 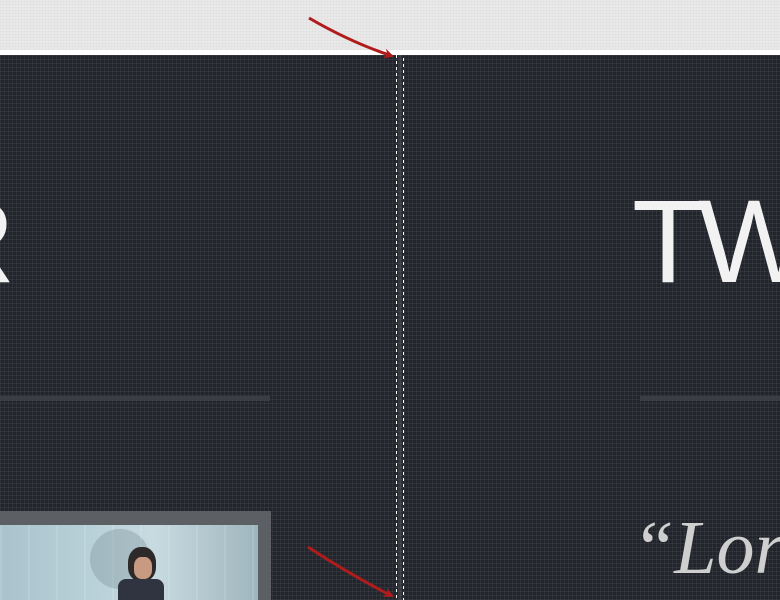 What do you see at coordinates (400, 327) in the screenshot?
I see `column-divider` at bounding box center [400, 327].